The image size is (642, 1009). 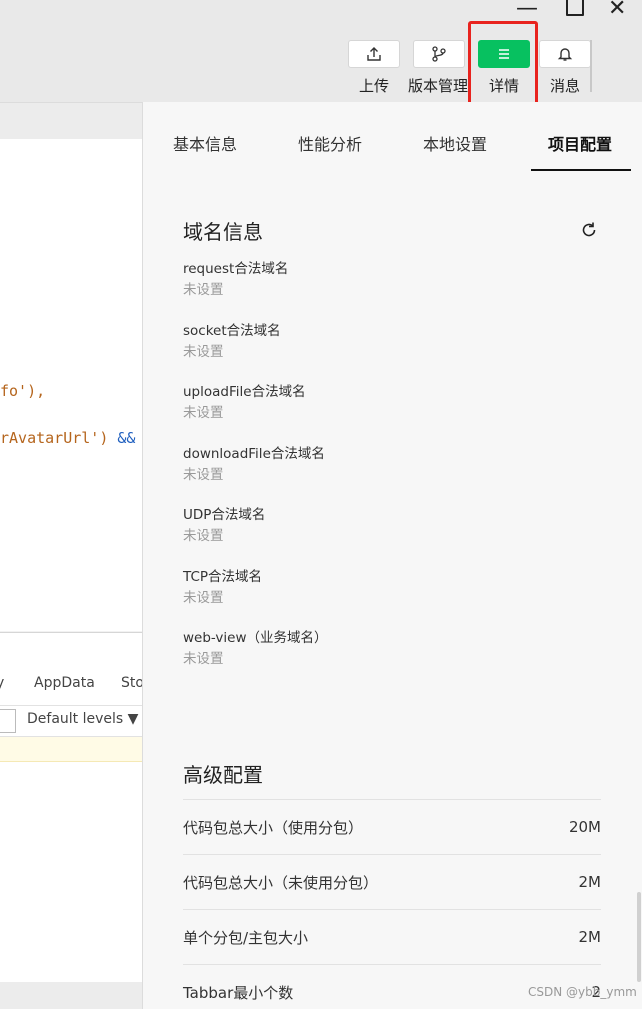 I want to click on version-management-button: 版本管理, so click(x=438, y=68).